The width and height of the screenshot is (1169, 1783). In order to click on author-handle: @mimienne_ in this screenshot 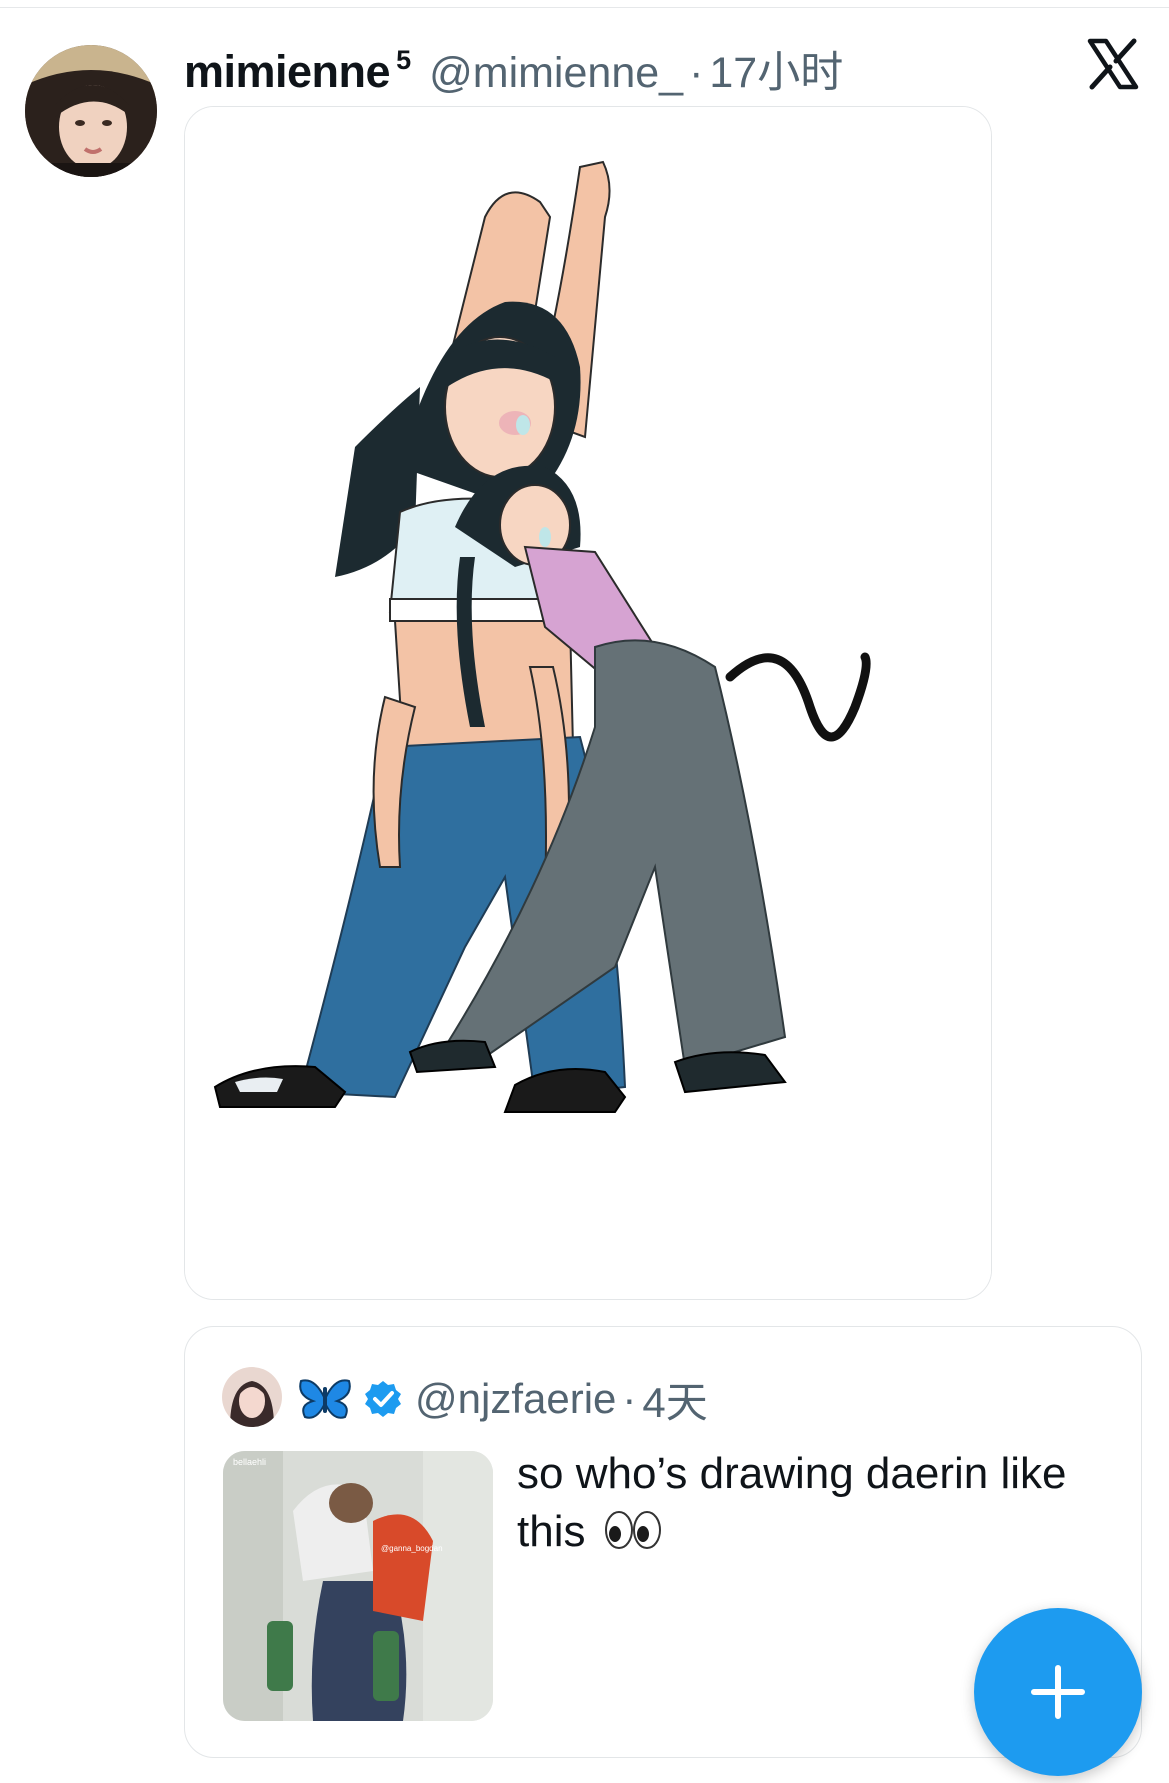, I will do `click(556, 73)`.